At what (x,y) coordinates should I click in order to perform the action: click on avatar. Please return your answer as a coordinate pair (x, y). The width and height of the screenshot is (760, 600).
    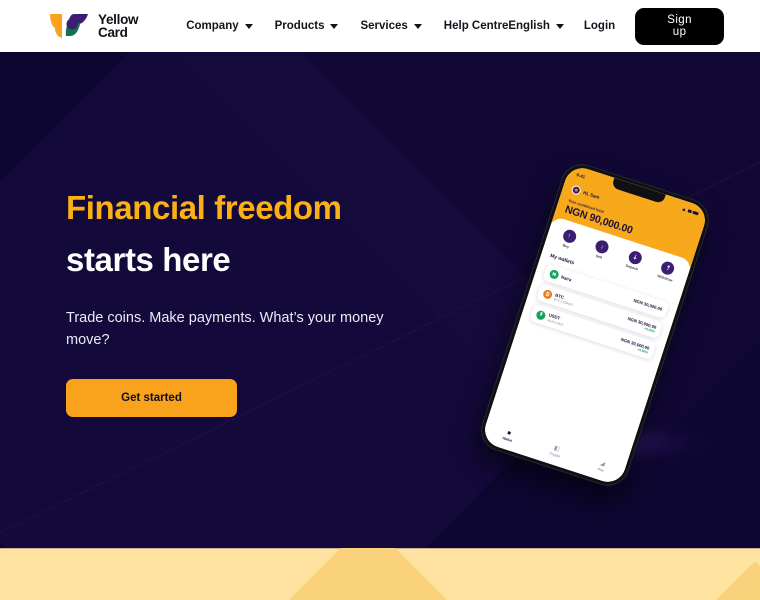
    Looking at the image, I should click on (576, 190).